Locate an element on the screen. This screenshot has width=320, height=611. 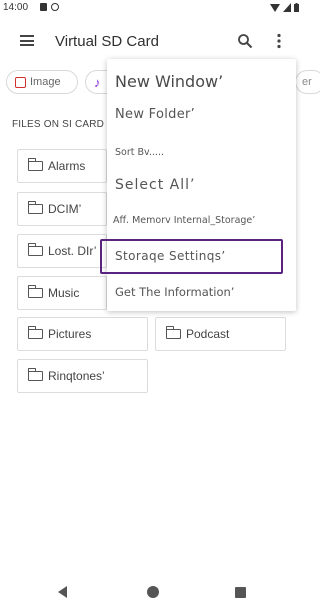
folder-label: Rinqtones’ is located at coordinates (76, 376).